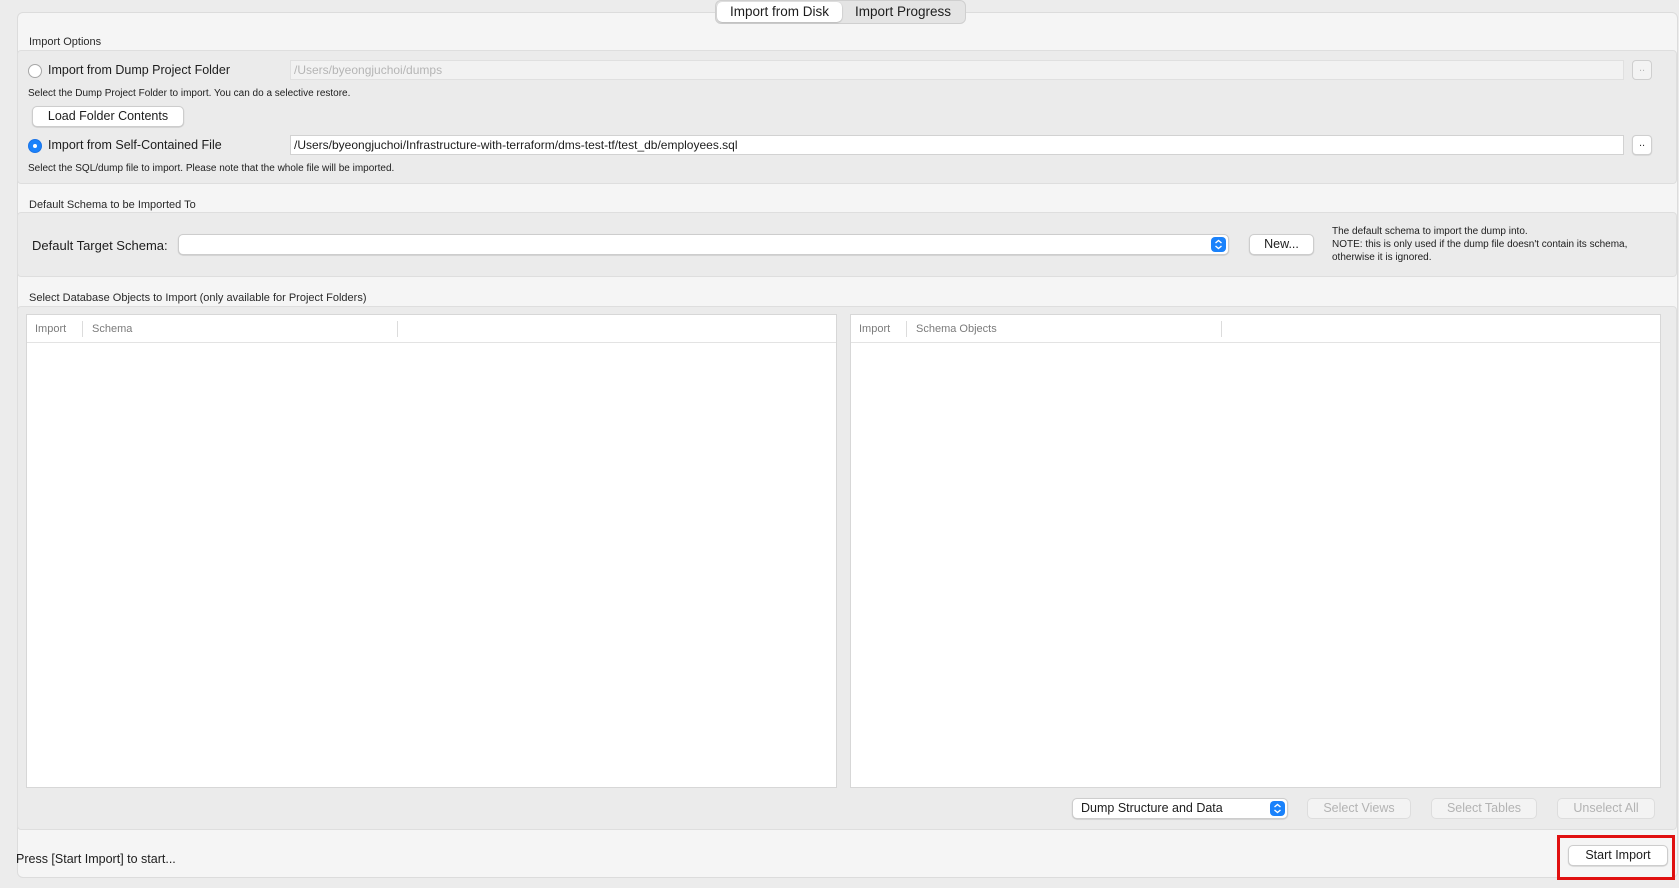  I want to click on default-schema-note-3: otherwise it is ignored., so click(1382, 257).